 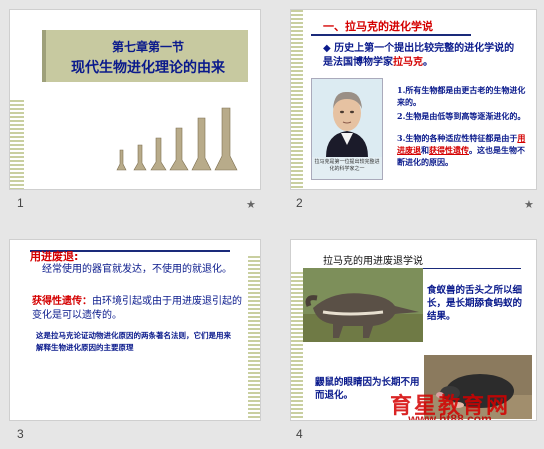 I want to click on lamarck-portrait-image, so click(x=347, y=118).